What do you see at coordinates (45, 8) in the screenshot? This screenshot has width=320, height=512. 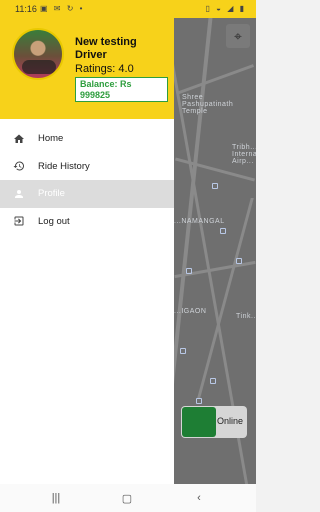 I see `image-icon: ▣` at bounding box center [45, 8].